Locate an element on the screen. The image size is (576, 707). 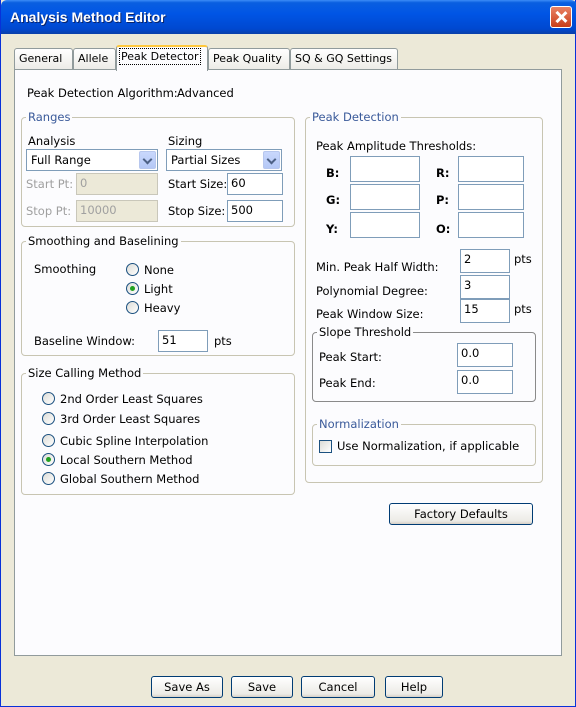
sizing-label: Sizing is located at coordinates (185, 141).